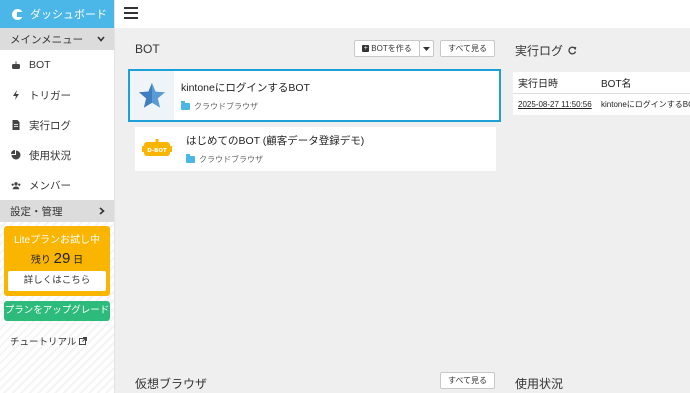 This screenshot has height=393, width=690. I want to click on robot-icon, so click(16, 65).